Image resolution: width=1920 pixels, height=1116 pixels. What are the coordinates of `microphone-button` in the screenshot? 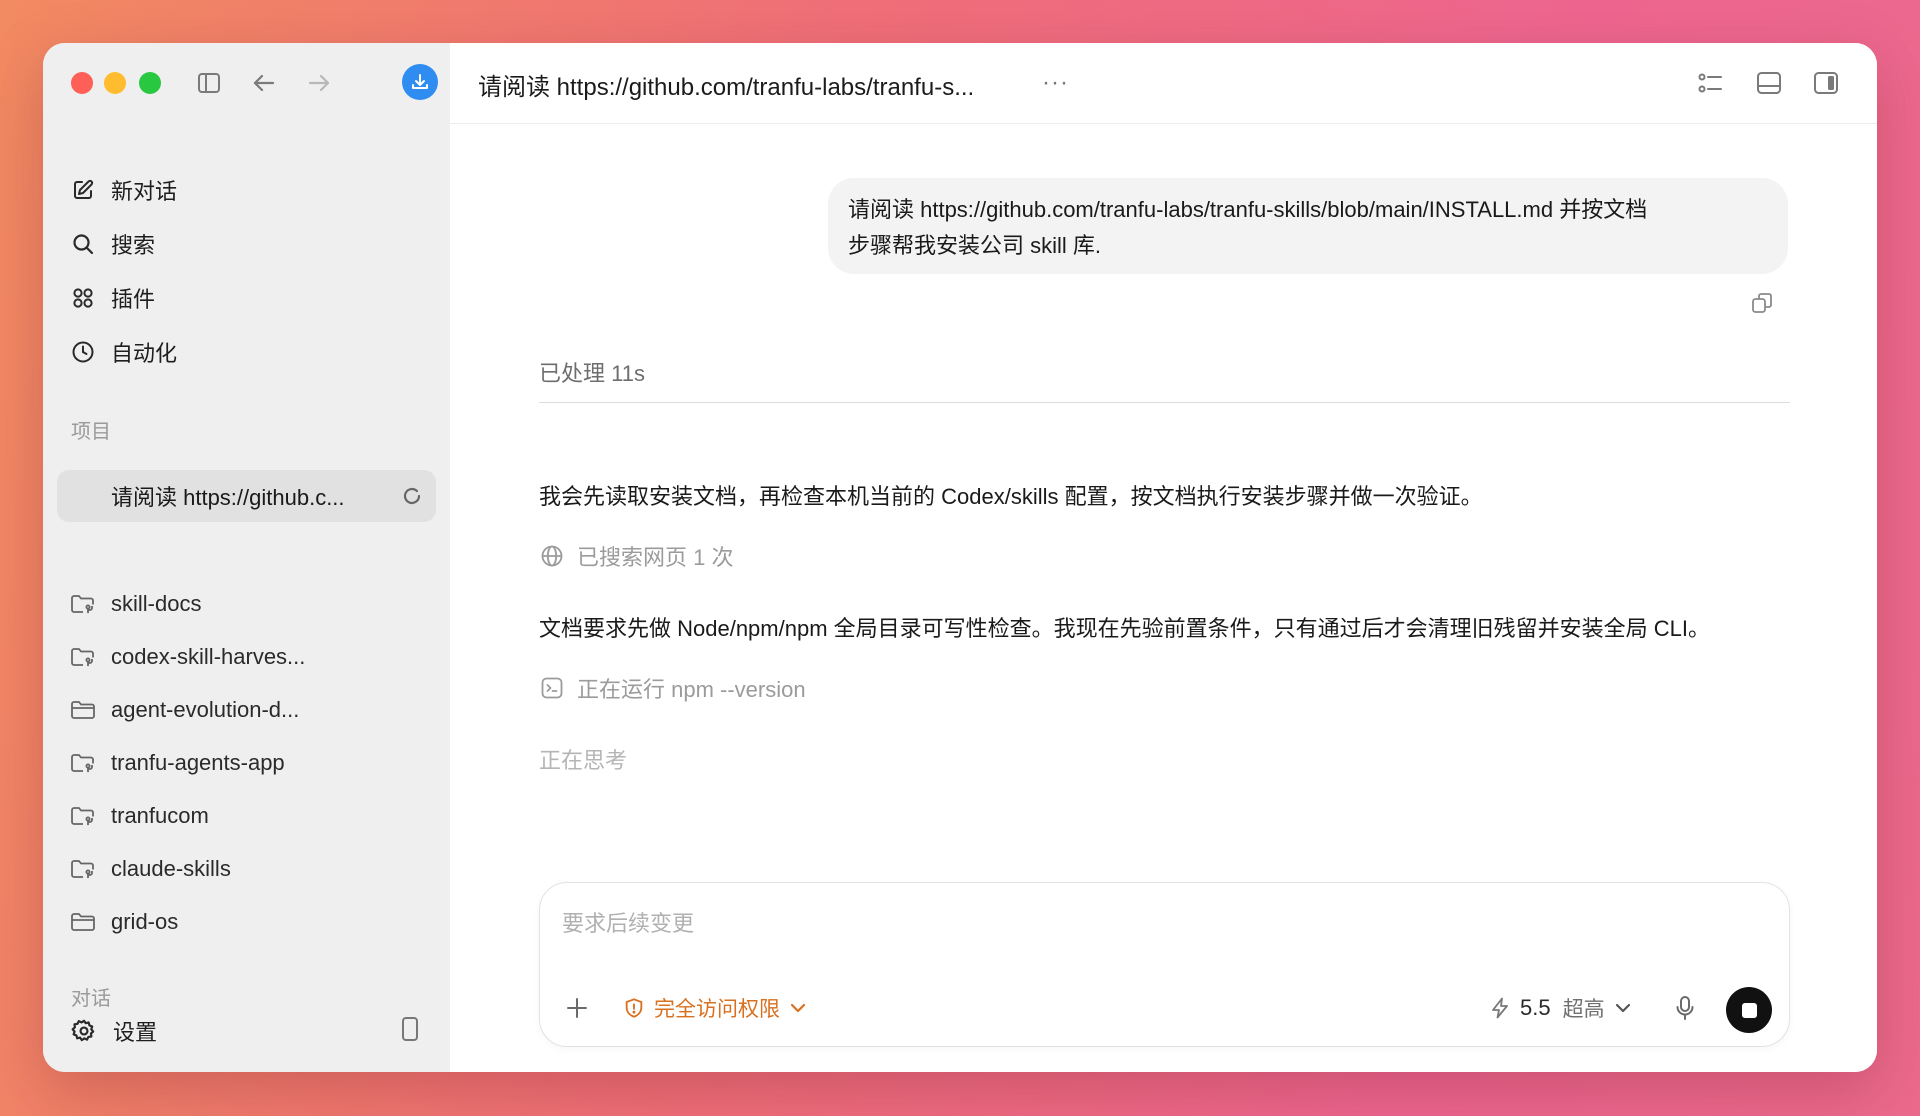 It's located at (1685, 1008).